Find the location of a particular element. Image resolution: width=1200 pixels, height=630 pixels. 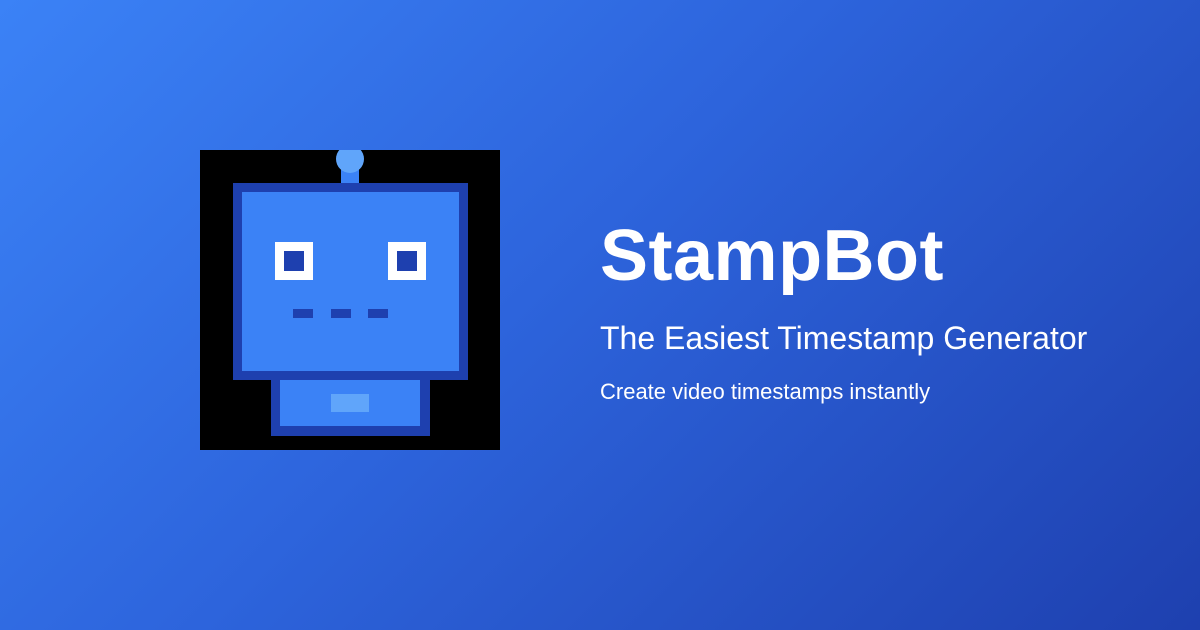

robot-icon is located at coordinates (350, 293).